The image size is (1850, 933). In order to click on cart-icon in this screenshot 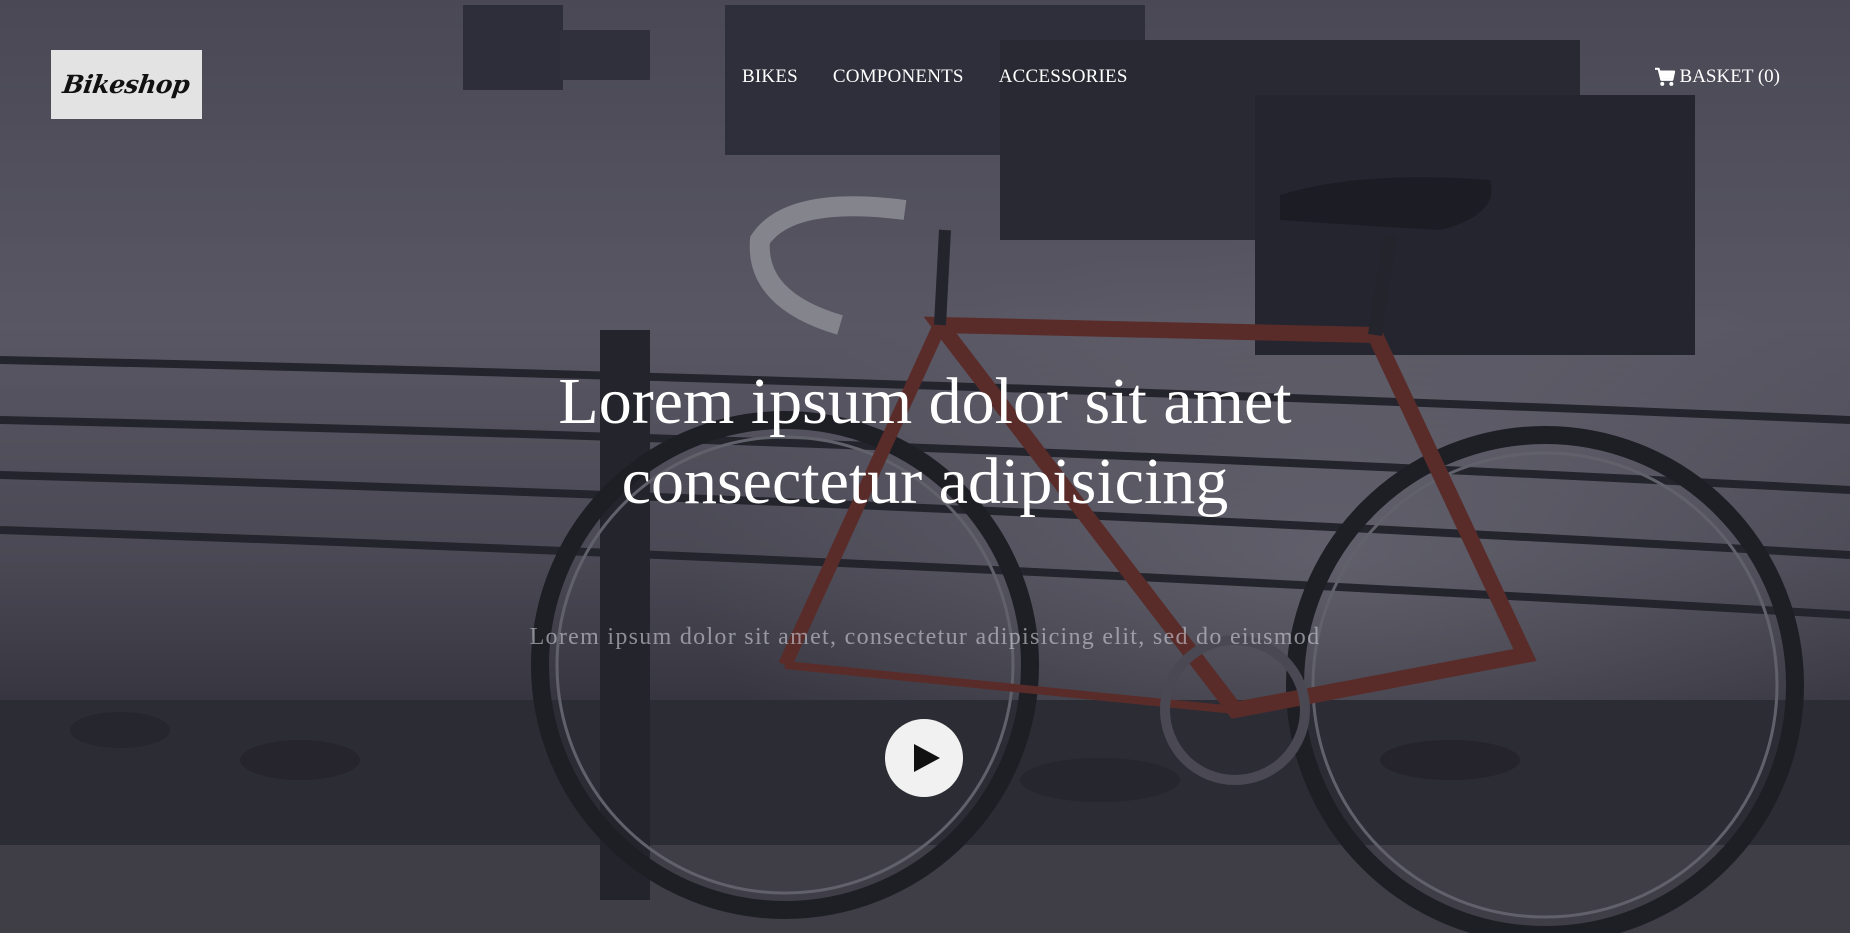, I will do `click(1664, 76)`.